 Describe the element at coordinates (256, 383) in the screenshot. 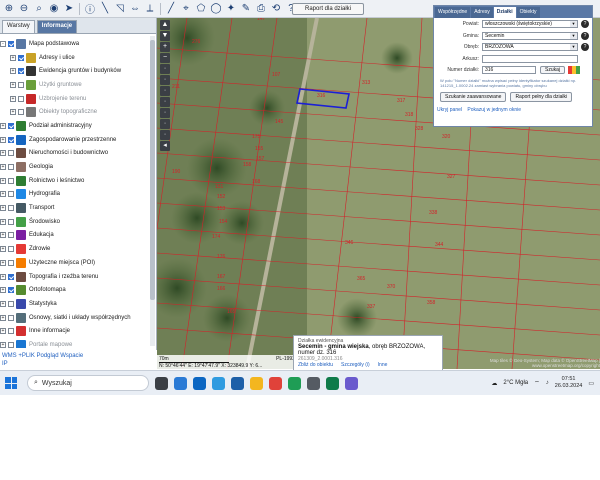

I see `files-icon` at that location.